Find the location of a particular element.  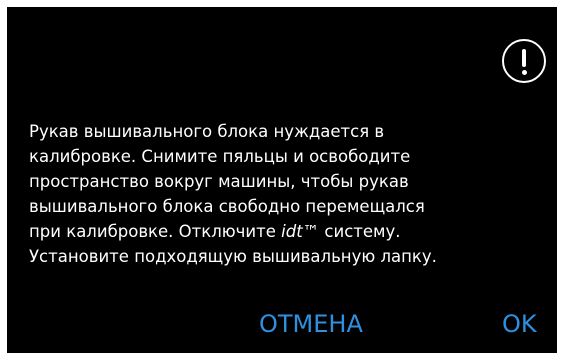

cancel-button: ОТМЕНА is located at coordinates (311, 324).